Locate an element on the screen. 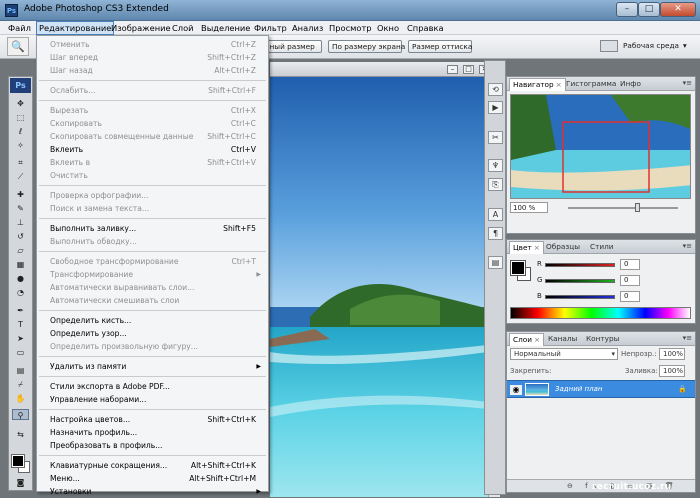 This screenshot has width=700, height=498. swap-colors-icon: ⇆ is located at coordinates (20, 434).